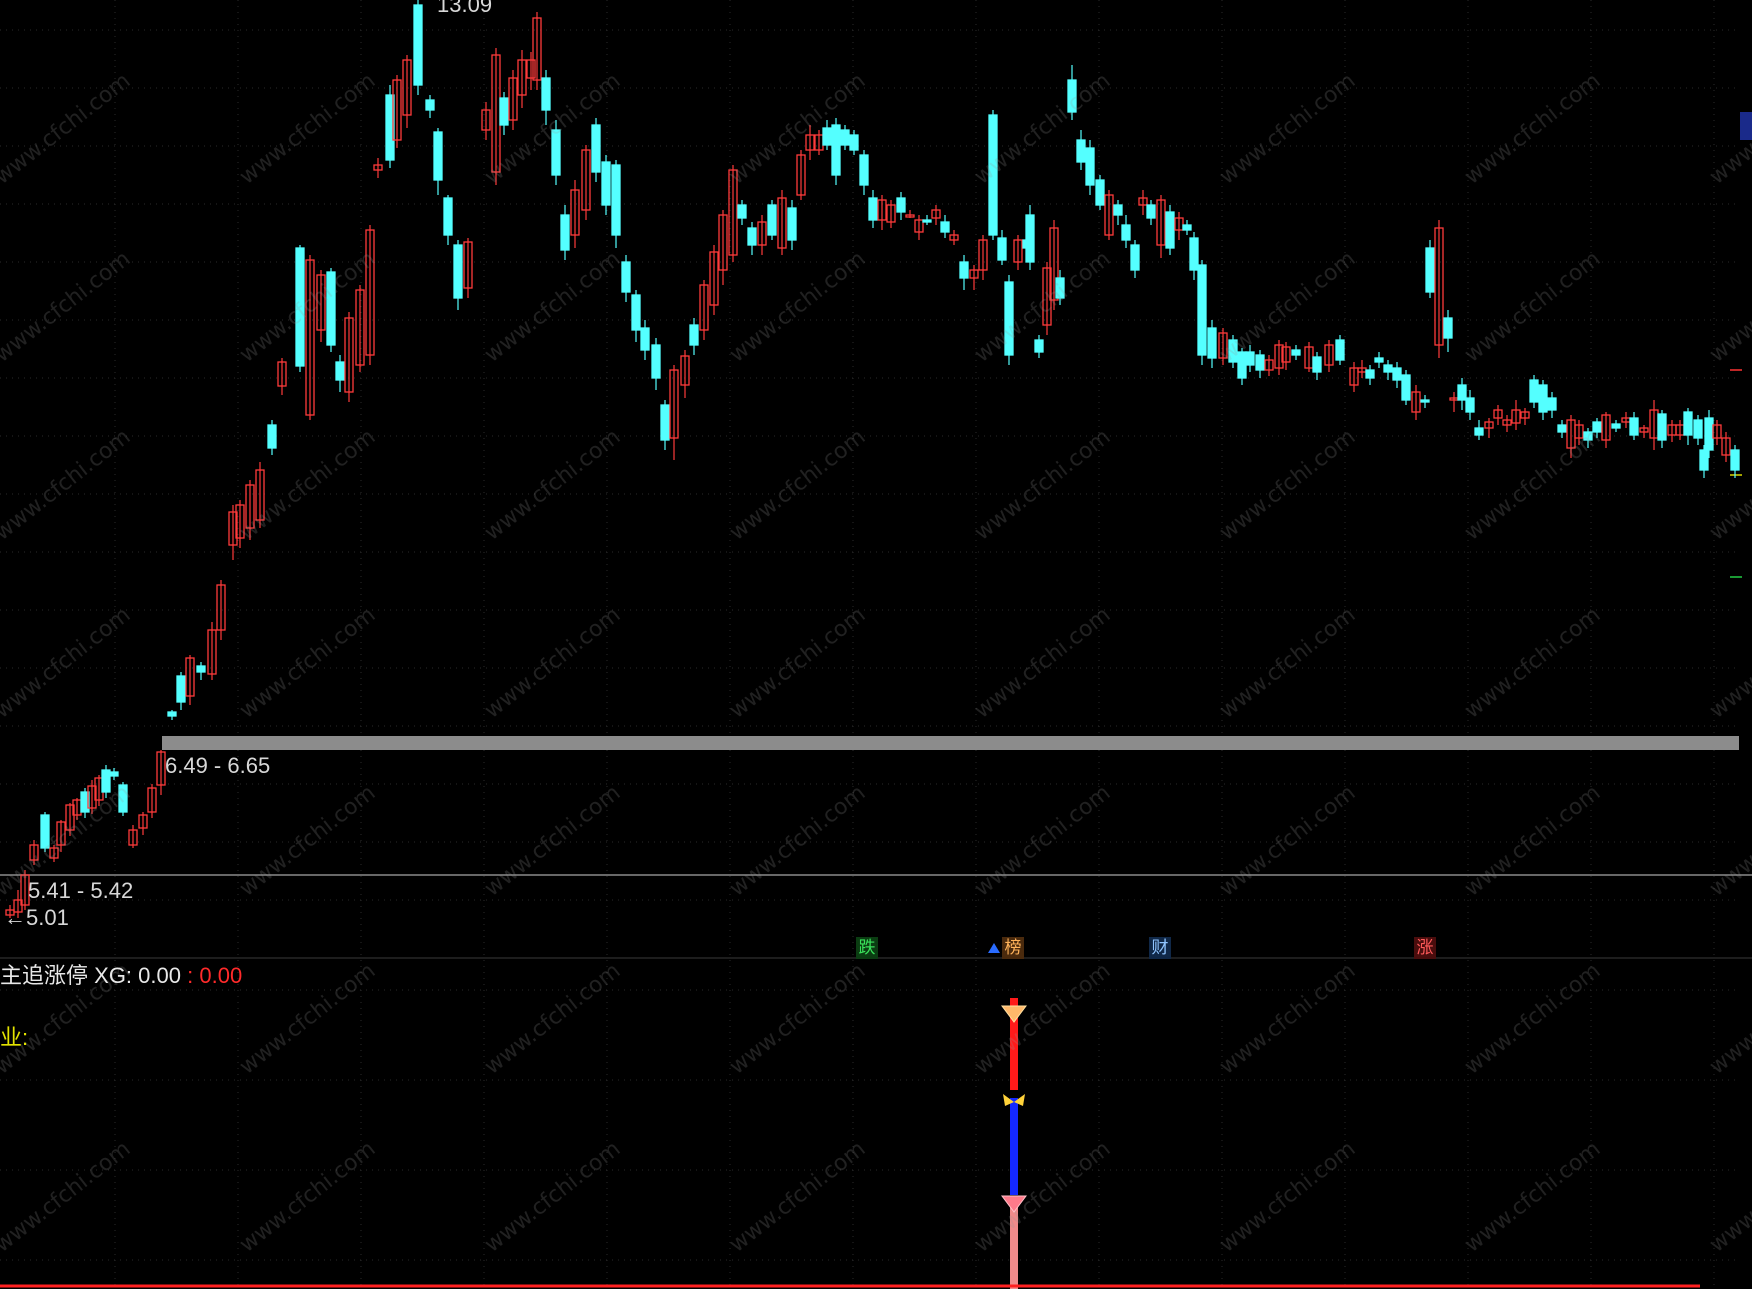 This screenshot has height=1289, width=1752. What do you see at coordinates (1014, 1014) in the screenshot?
I see `gem-top-icon` at bounding box center [1014, 1014].